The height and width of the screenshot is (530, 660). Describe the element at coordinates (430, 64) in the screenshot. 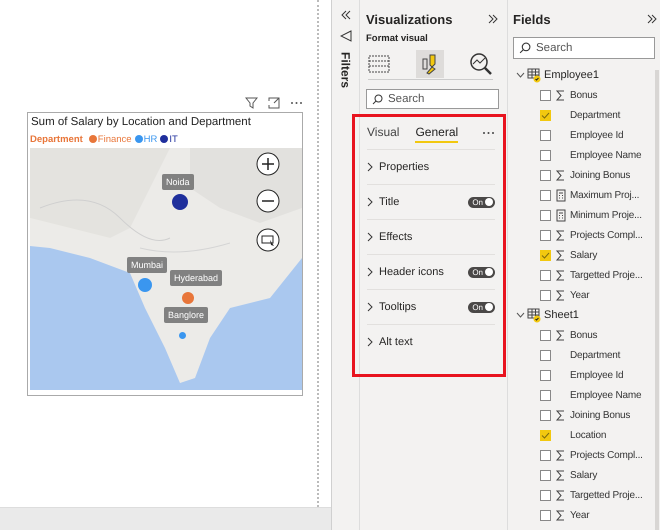

I see `format-visual-tab` at that location.